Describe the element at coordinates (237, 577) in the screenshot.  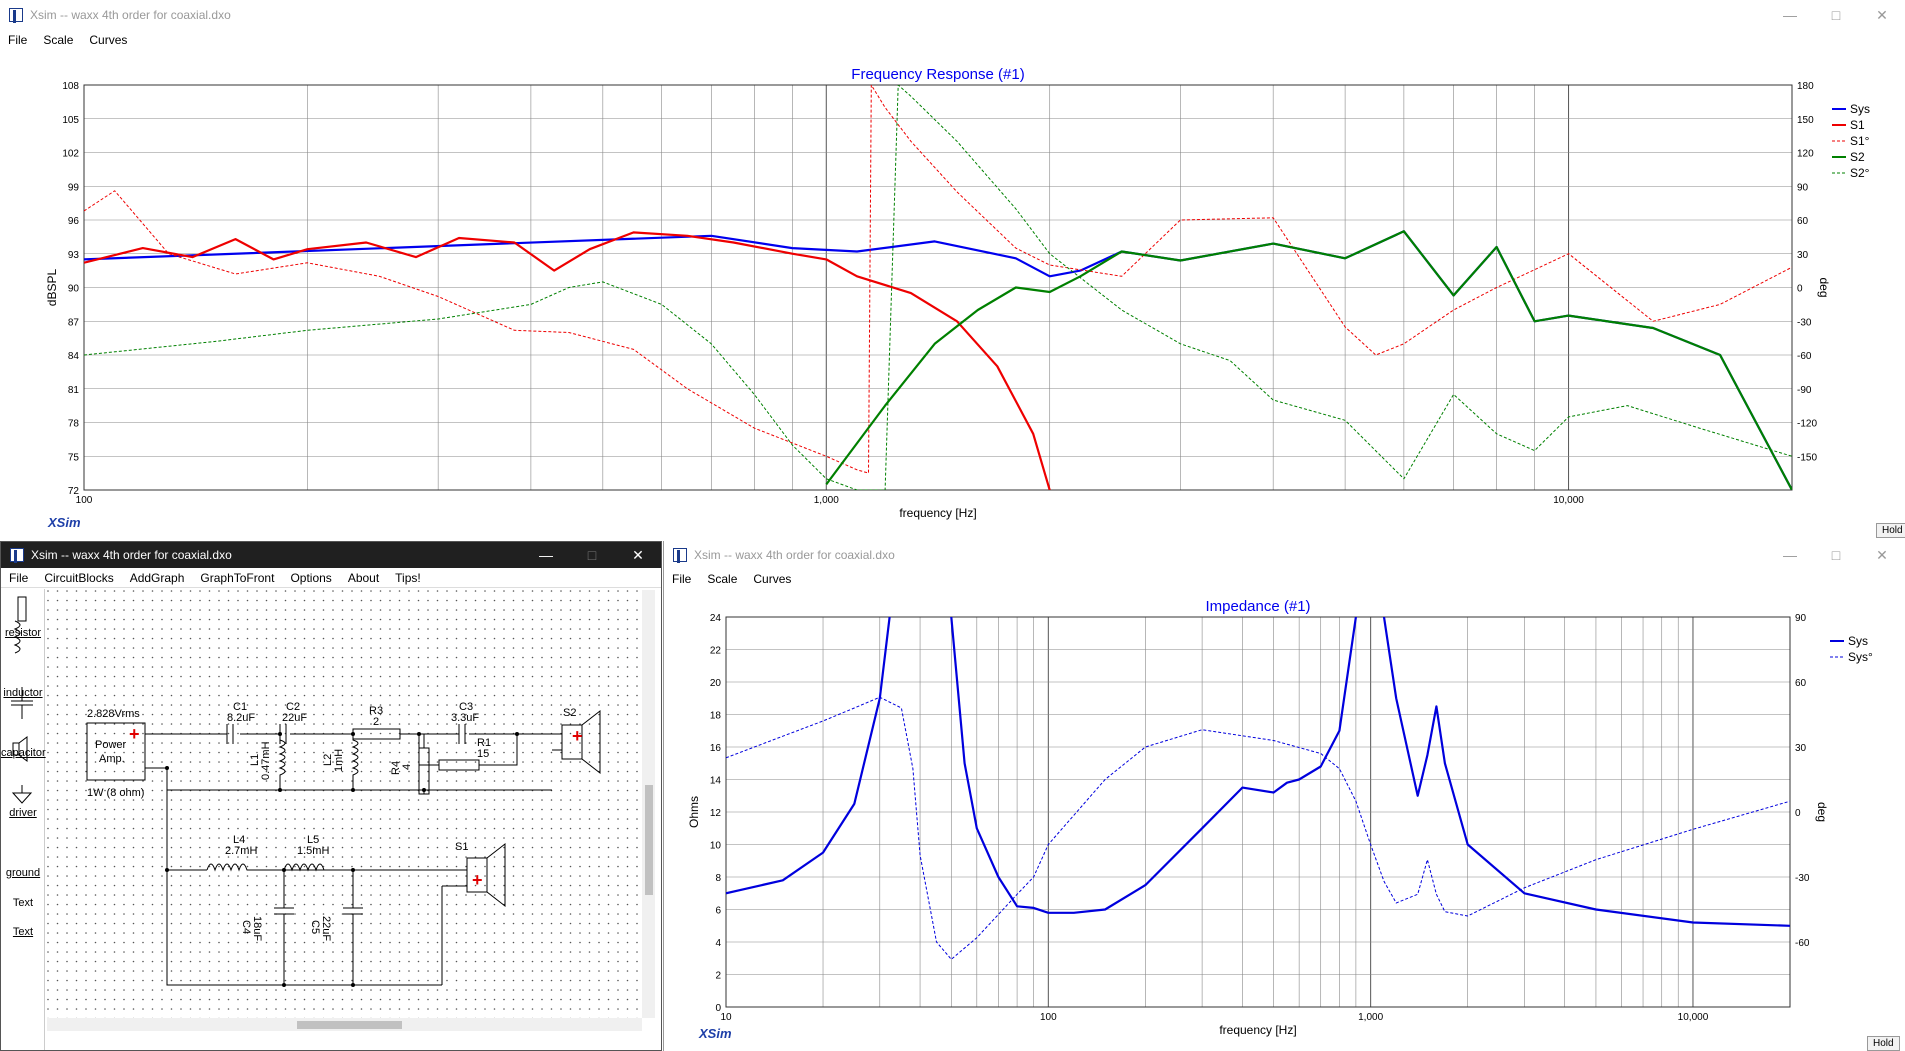
I see `menu-graphtofront: GraphToFront` at that location.